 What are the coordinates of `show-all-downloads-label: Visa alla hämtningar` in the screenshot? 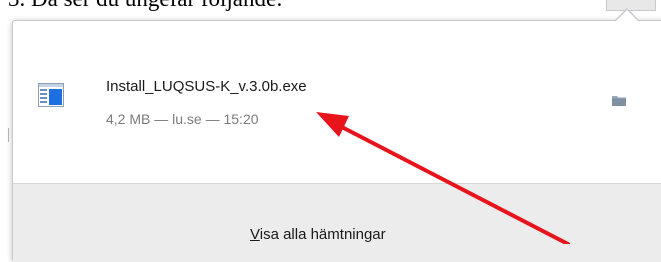 It's located at (318, 234).